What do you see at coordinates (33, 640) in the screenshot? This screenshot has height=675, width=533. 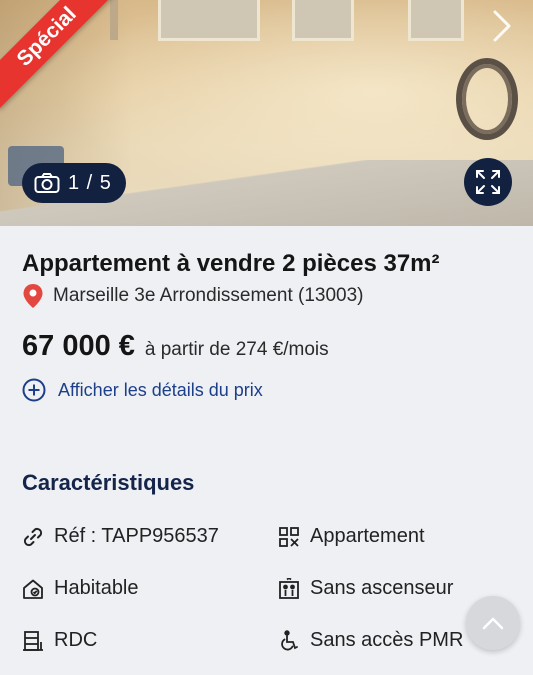 I see `floor-icon` at bounding box center [33, 640].